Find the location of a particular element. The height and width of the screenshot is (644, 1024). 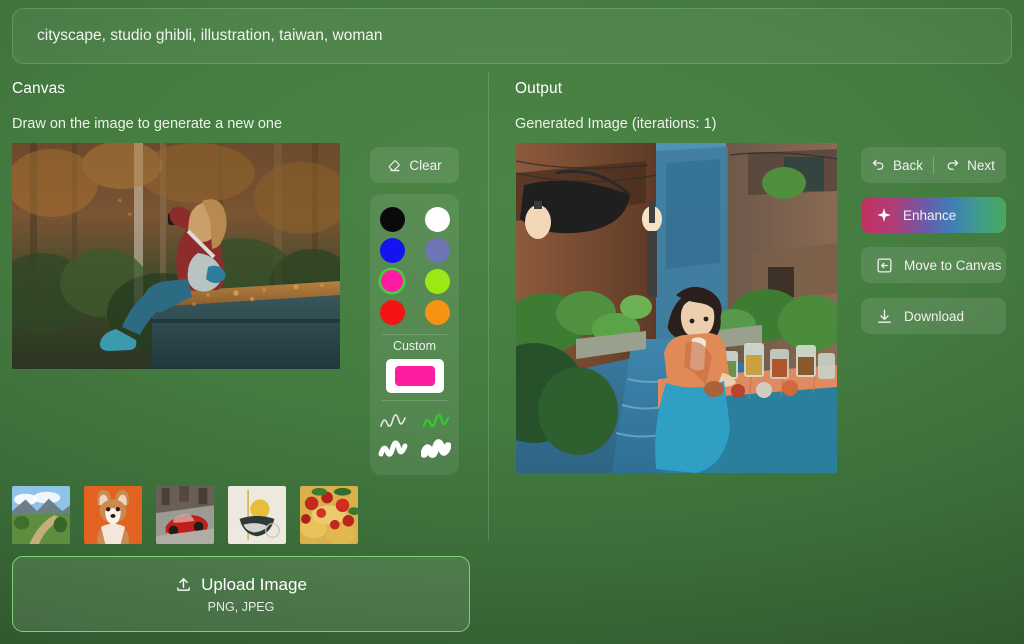

upload-icon is located at coordinates (183, 584).